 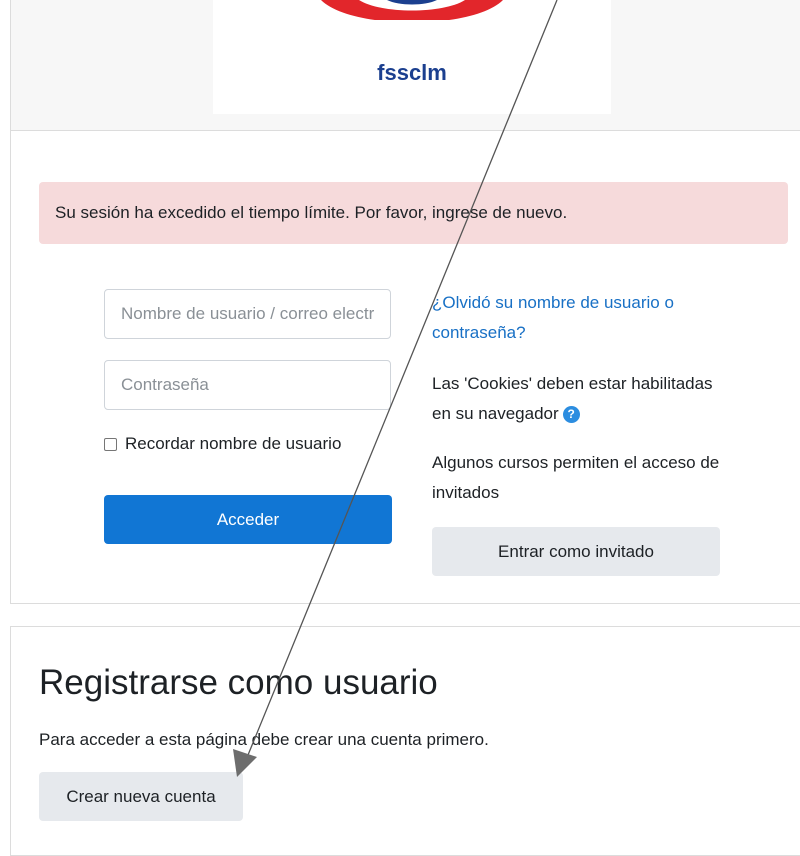 What do you see at coordinates (576, 551) in the screenshot?
I see `guest-login-button: Entrar como invitado` at bounding box center [576, 551].